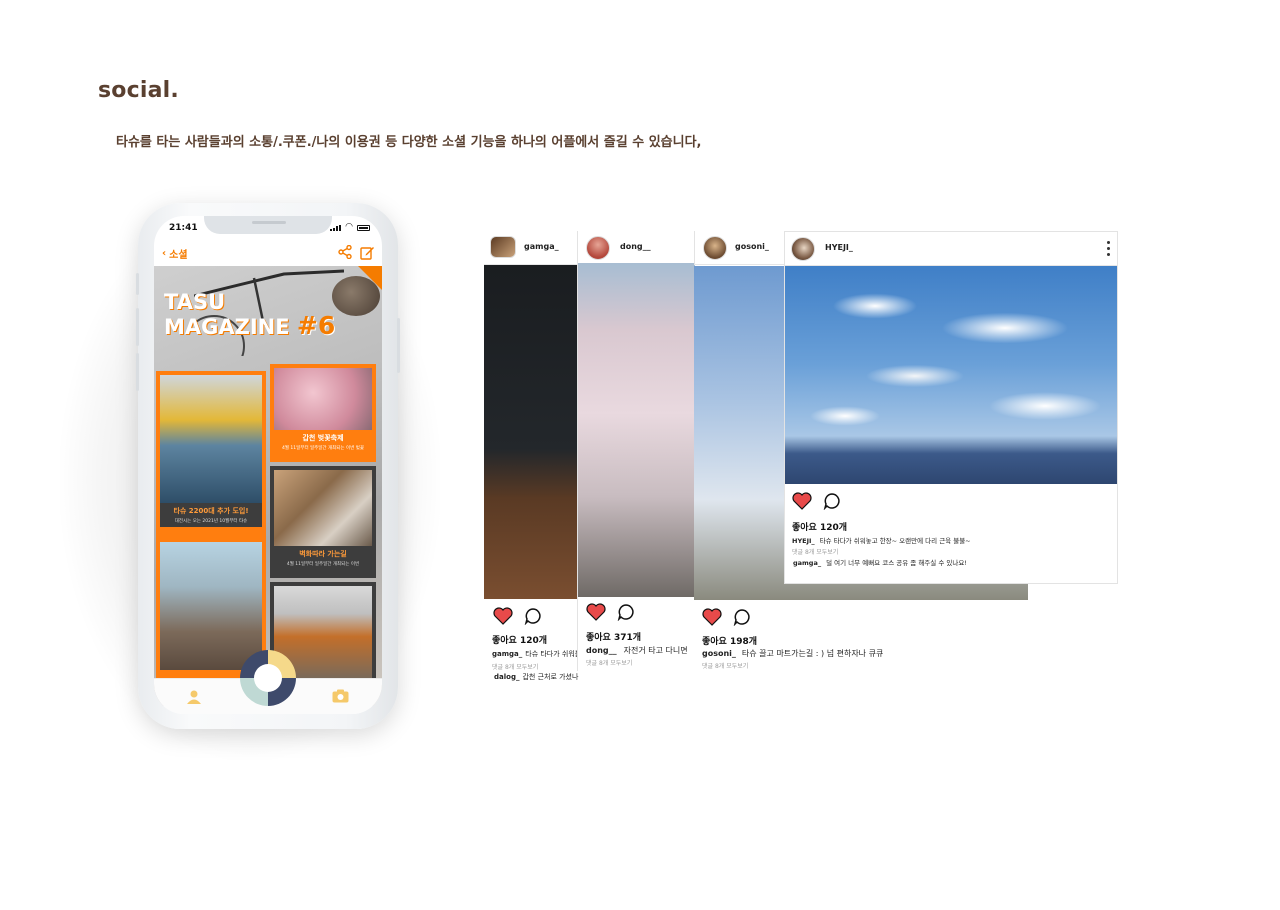 The image size is (1280, 910). Describe the element at coordinates (323, 564) in the screenshot. I see `card-subtitle: 4월 11일부터 일주일간 개최되는 이번` at that location.